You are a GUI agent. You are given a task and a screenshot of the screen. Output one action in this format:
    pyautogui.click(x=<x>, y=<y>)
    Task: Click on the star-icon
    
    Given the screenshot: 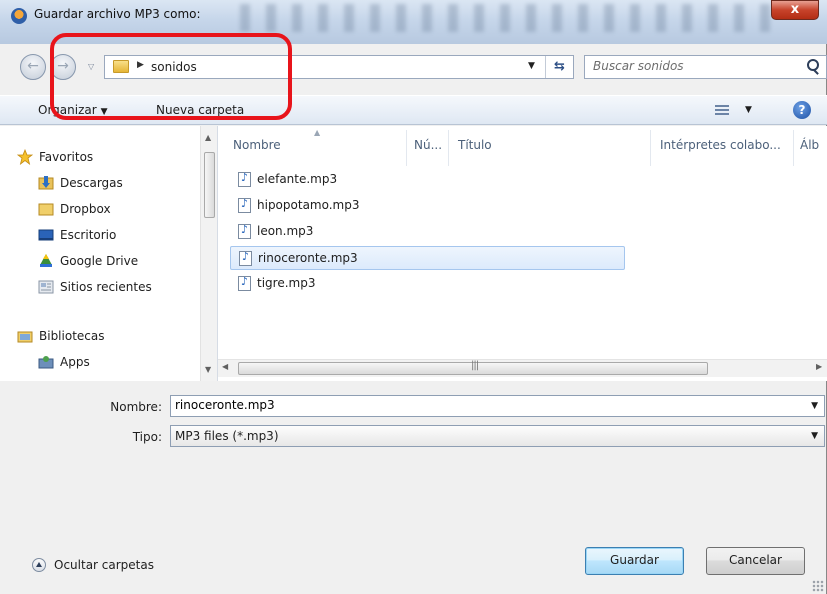 What is the action you would take?
    pyautogui.click(x=25, y=157)
    